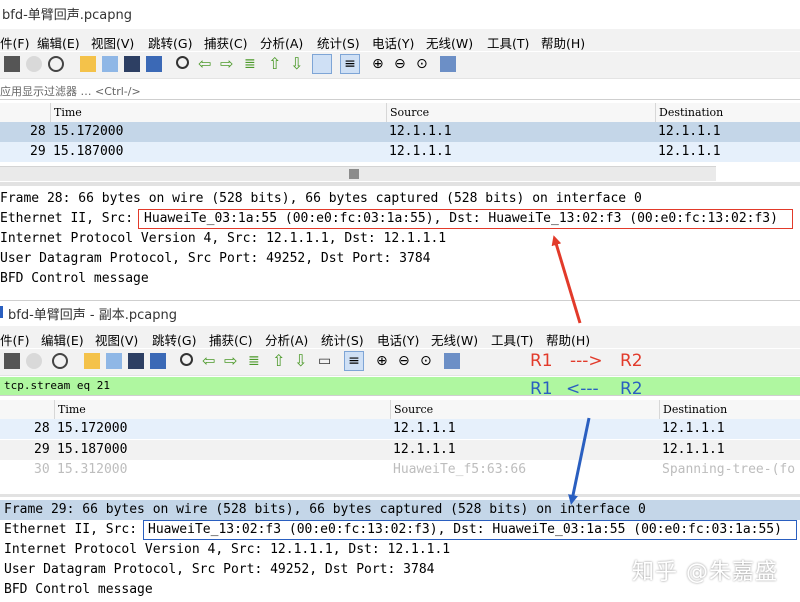  What do you see at coordinates (571, 370) in the screenshot?
I see `annotation-arrows` at bounding box center [571, 370].